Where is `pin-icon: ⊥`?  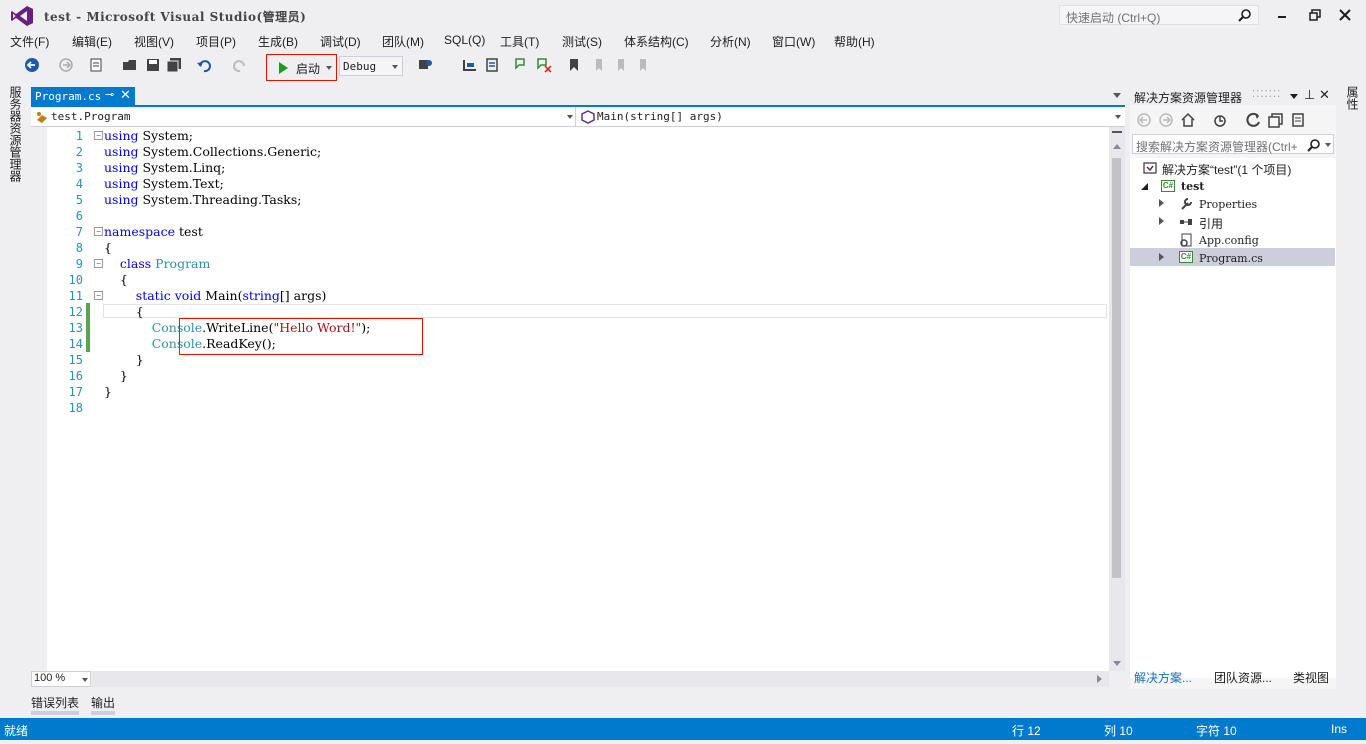
pin-icon: ⊥ is located at coordinates (1309, 95).